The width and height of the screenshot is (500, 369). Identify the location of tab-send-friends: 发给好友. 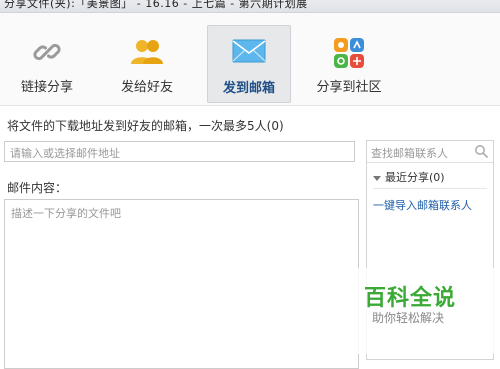
(147, 63).